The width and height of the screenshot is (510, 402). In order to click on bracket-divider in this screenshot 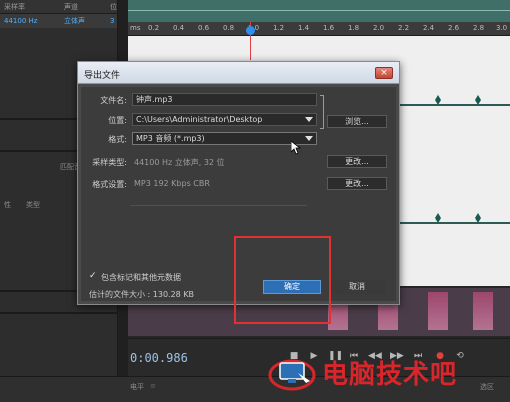, I will do `click(322, 112)`.